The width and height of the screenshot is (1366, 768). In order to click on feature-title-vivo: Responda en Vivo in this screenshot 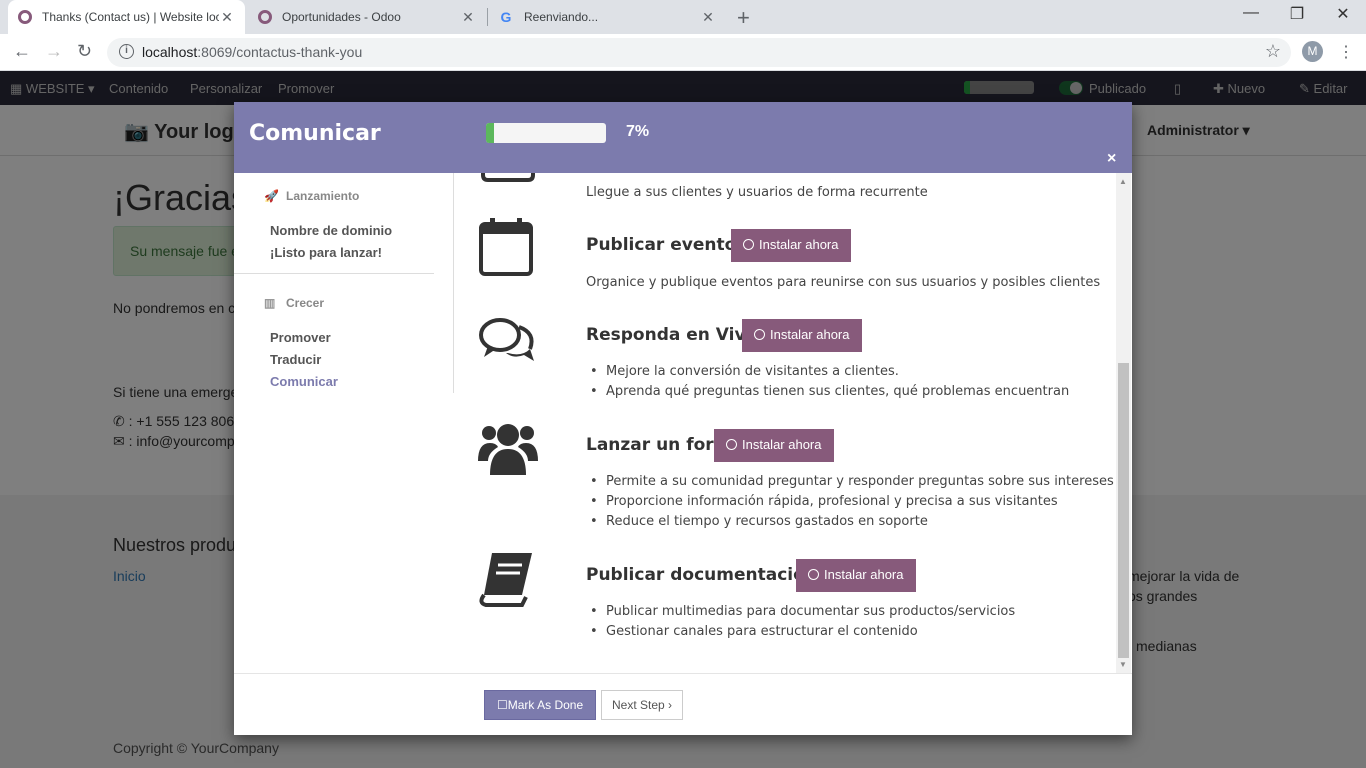, I will do `click(672, 335)`.